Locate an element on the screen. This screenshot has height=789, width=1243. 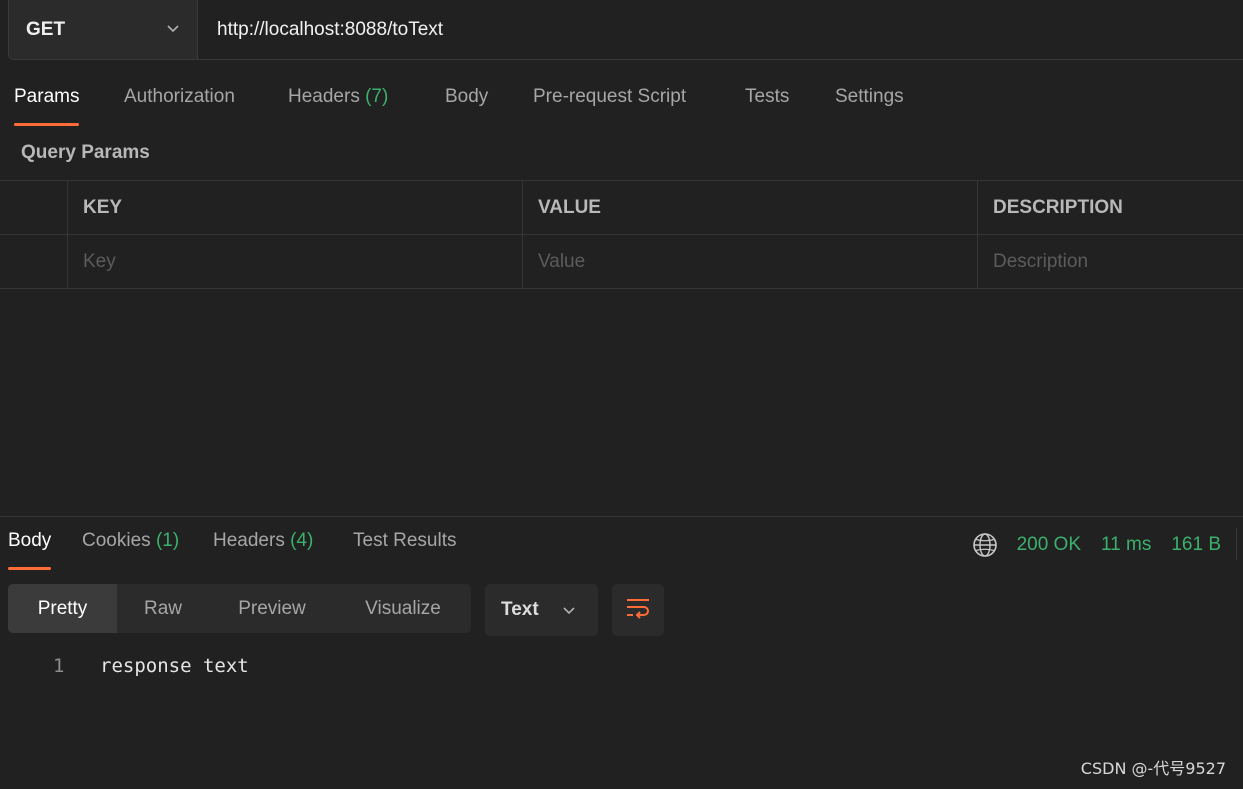
request-url-bar: GET is located at coordinates (625, 30).